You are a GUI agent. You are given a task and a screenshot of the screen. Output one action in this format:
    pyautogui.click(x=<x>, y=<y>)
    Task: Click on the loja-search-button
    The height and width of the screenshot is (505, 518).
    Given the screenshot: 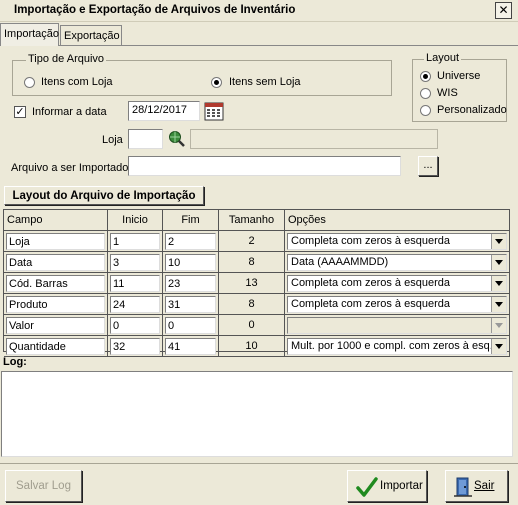 What is the action you would take?
    pyautogui.click(x=177, y=139)
    